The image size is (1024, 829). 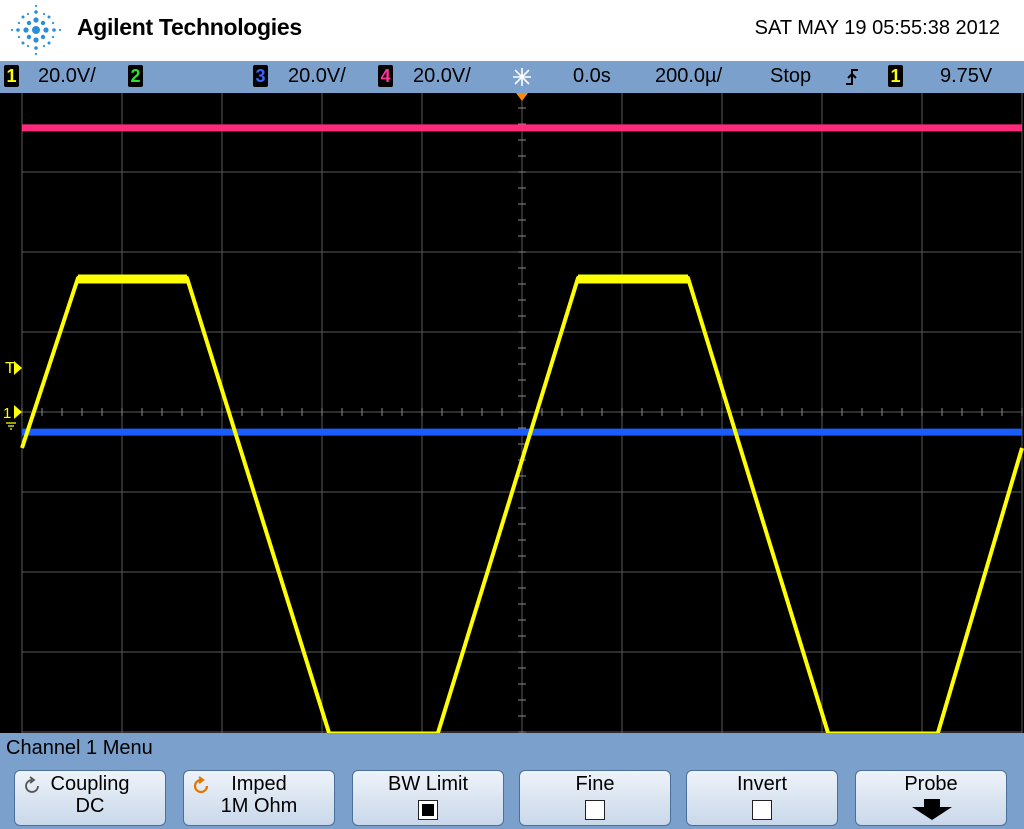 What do you see at coordinates (428, 810) in the screenshot?
I see `bw-limit-checkbox` at bounding box center [428, 810].